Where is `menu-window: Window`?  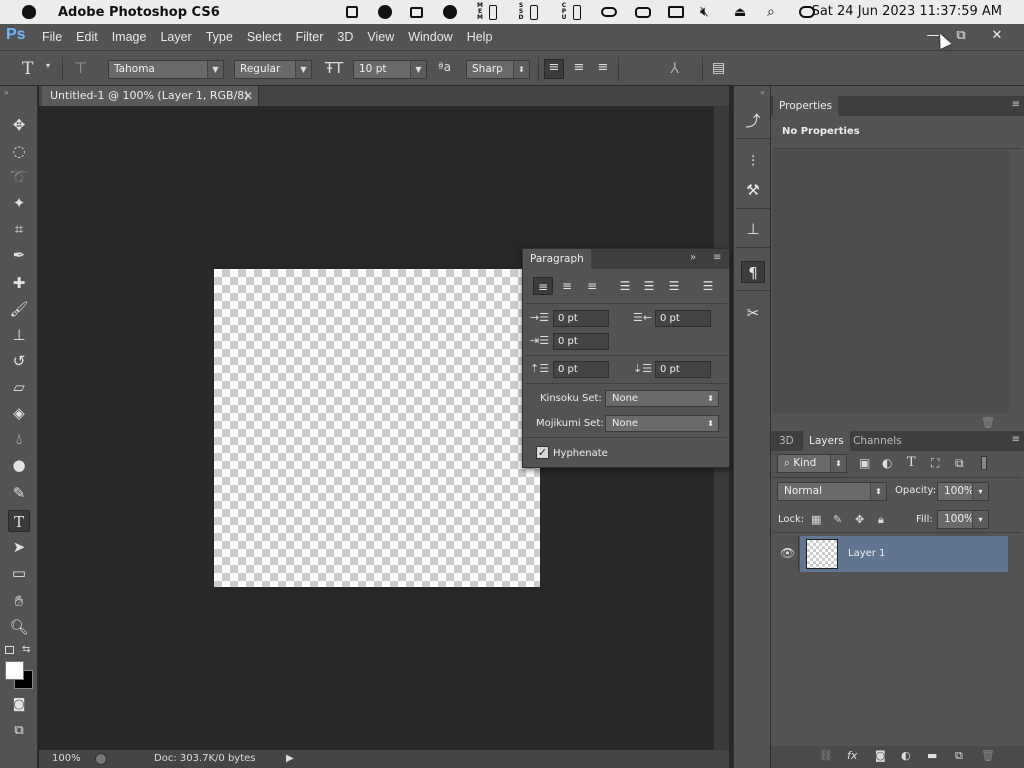
menu-window: Window is located at coordinates (430, 37).